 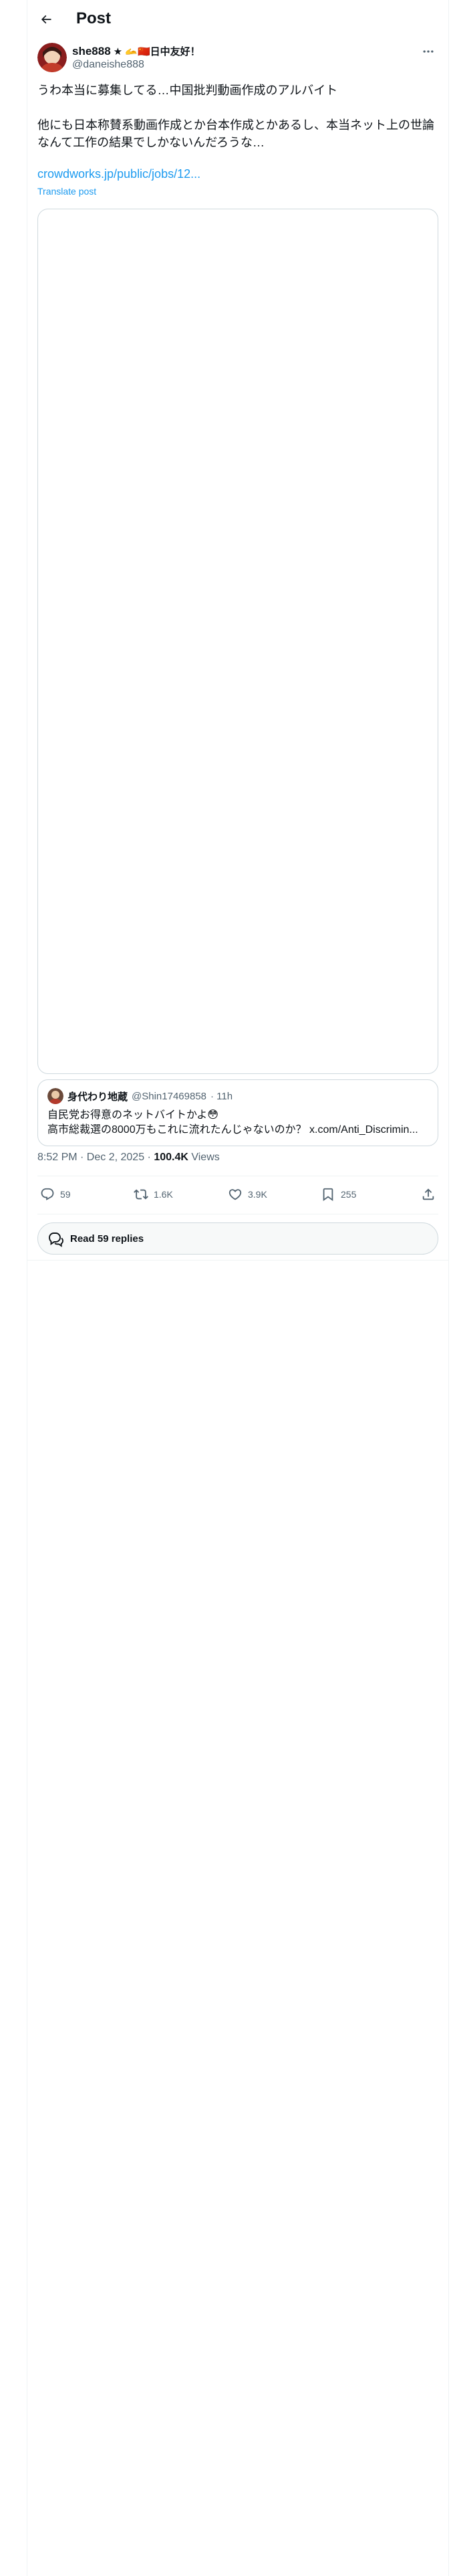 What do you see at coordinates (237, 1238) in the screenshot?
I see `read-replies-button: Read 59 replies` at bounding box center [237, 1238].